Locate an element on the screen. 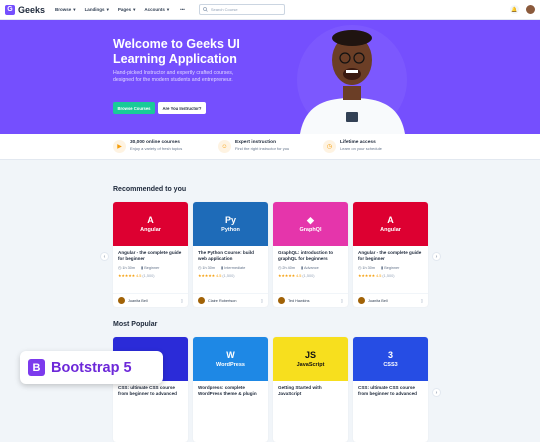  feature-item: ◷ Lifetime access Learn on your schedule is located at coordinates (352, 146).